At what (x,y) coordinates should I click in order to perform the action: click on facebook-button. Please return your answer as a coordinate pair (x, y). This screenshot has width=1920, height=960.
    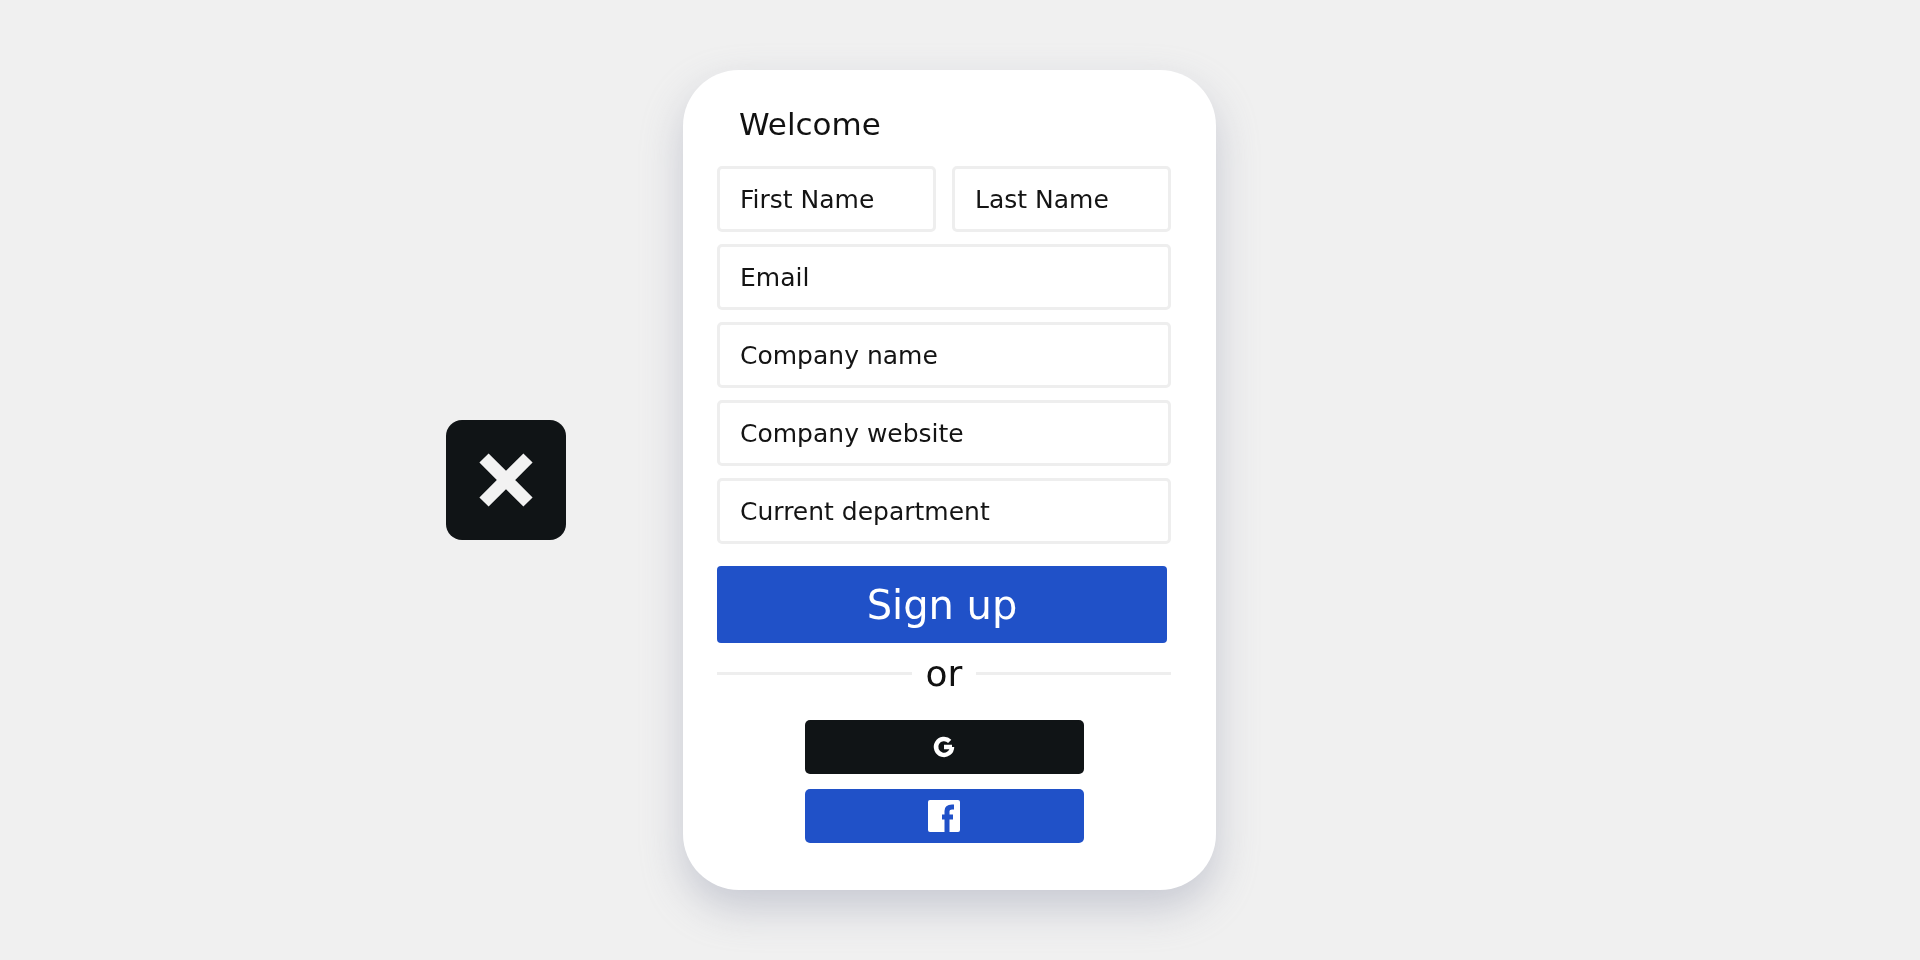
    Looking at the image, I should click on (944, 816).